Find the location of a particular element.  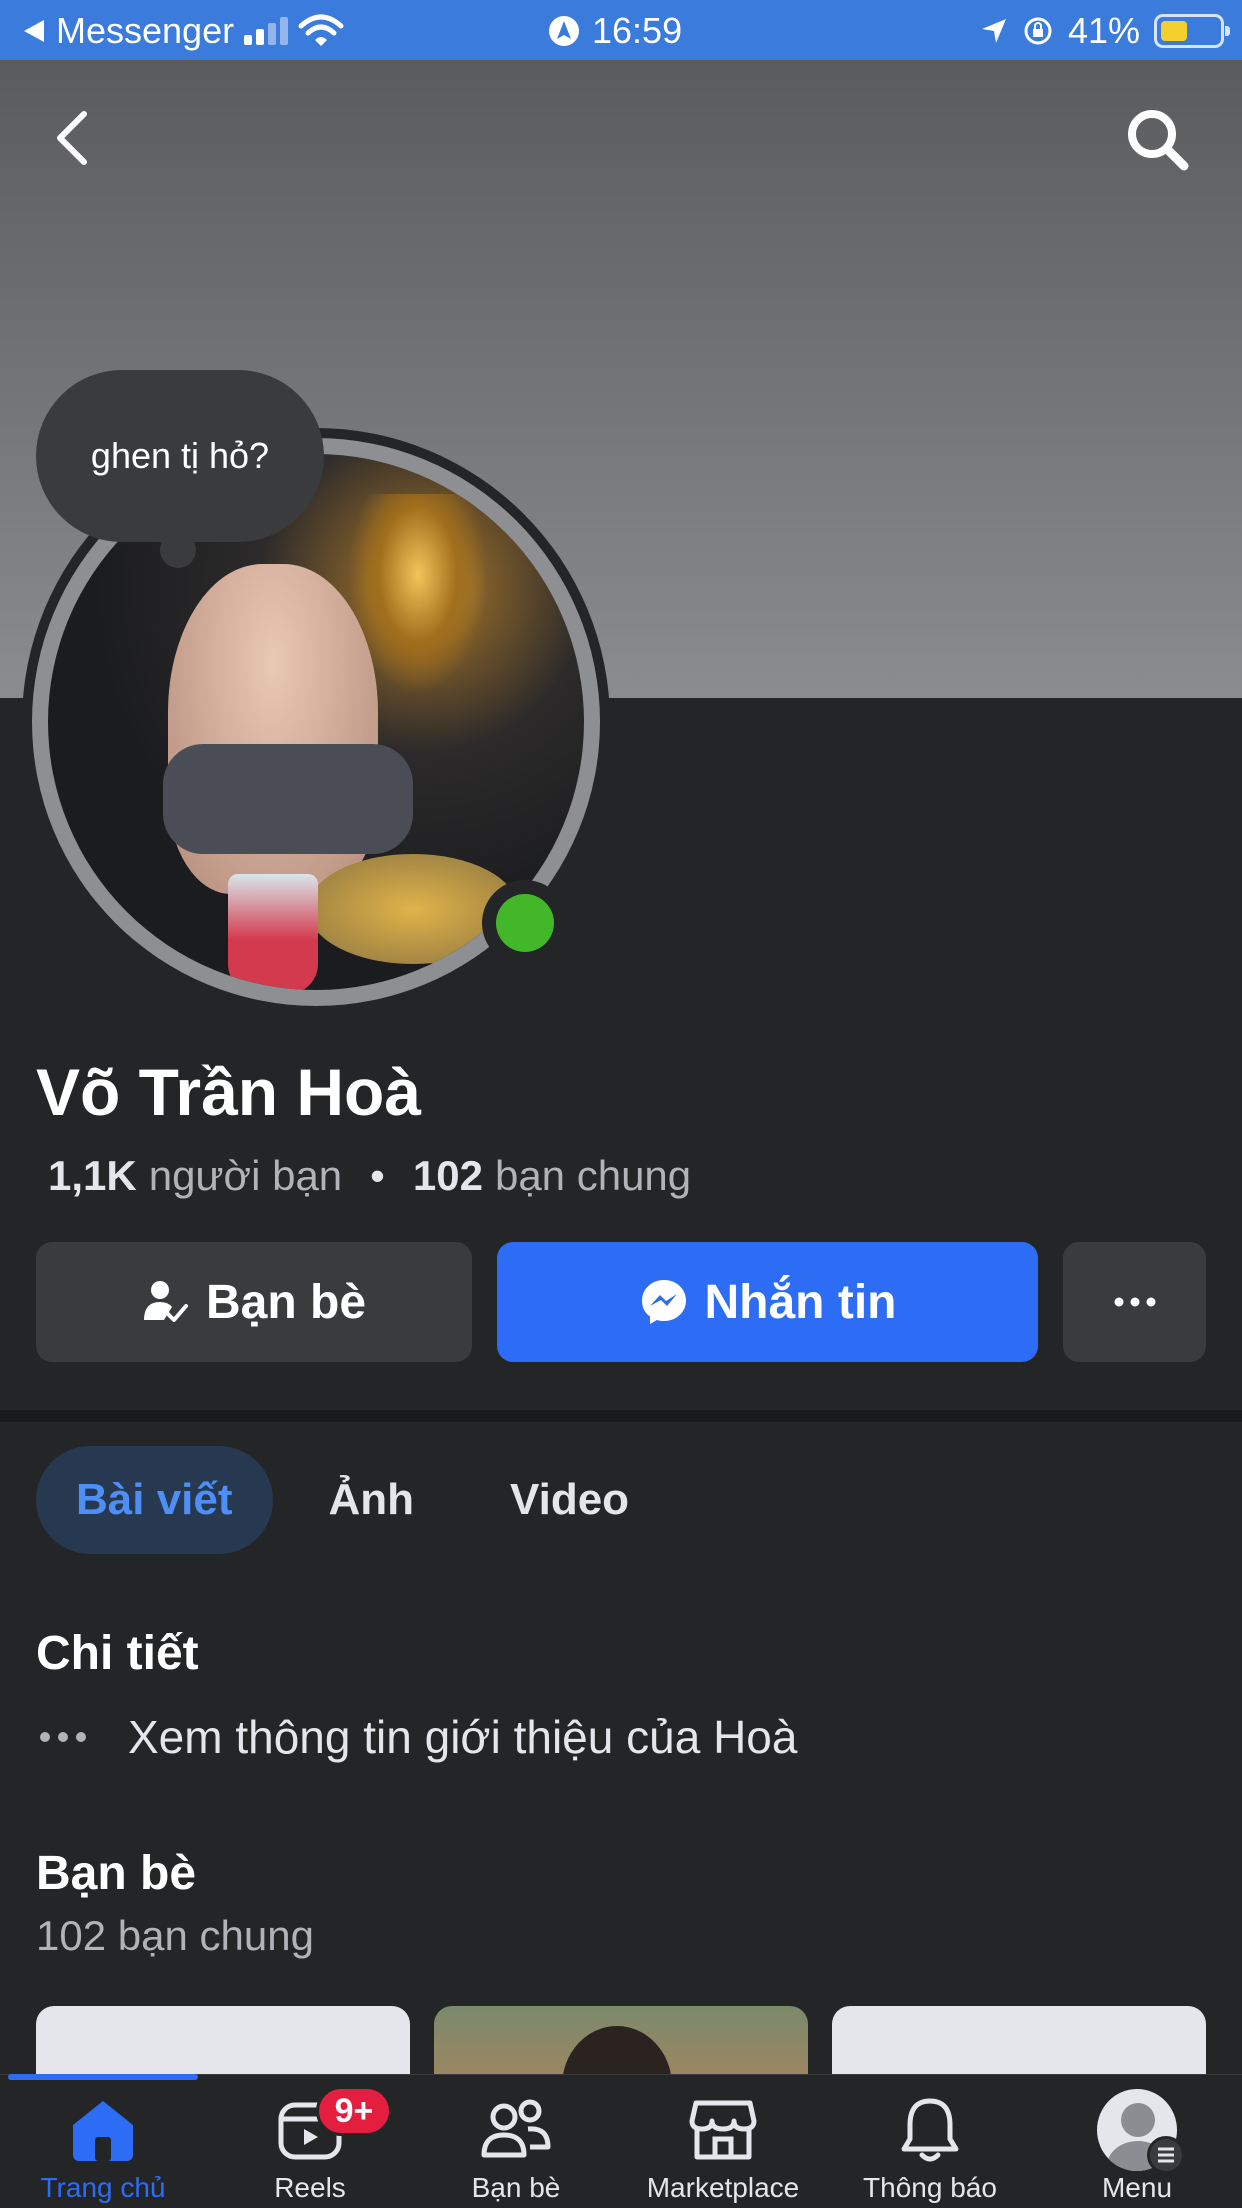

rotation-lock-icon is located at coordinates (1038, 31).